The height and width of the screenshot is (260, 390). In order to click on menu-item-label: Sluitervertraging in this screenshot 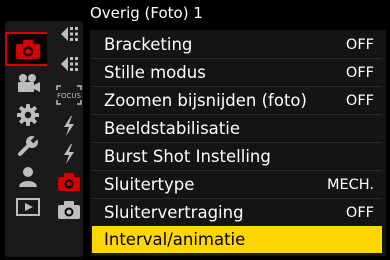, I will do `click(174, 212)`.